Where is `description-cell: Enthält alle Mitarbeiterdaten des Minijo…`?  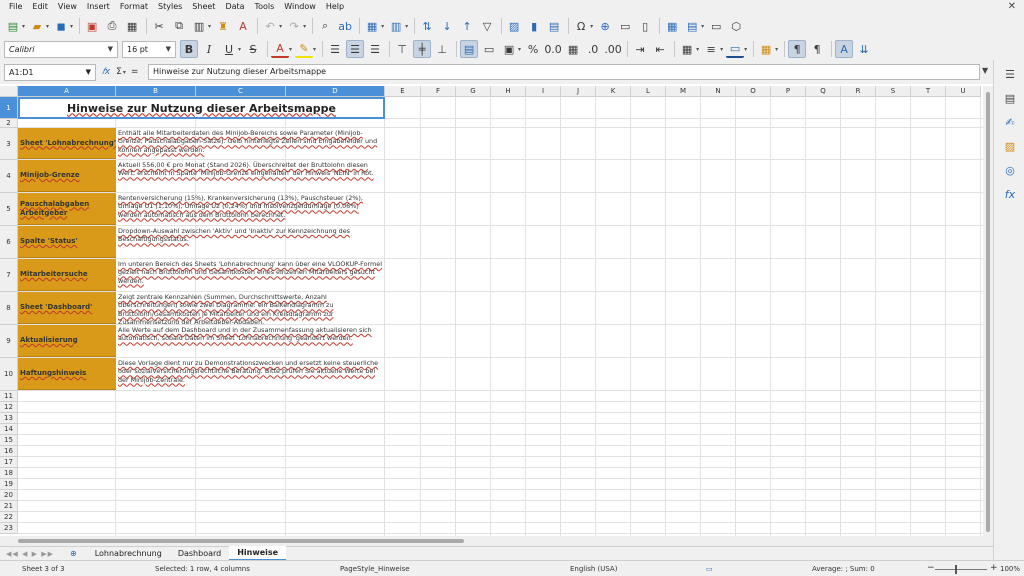 description-cell: Enthält alle Mitarbeiterdaten des Minijo… is located at coordinates (251, 143).